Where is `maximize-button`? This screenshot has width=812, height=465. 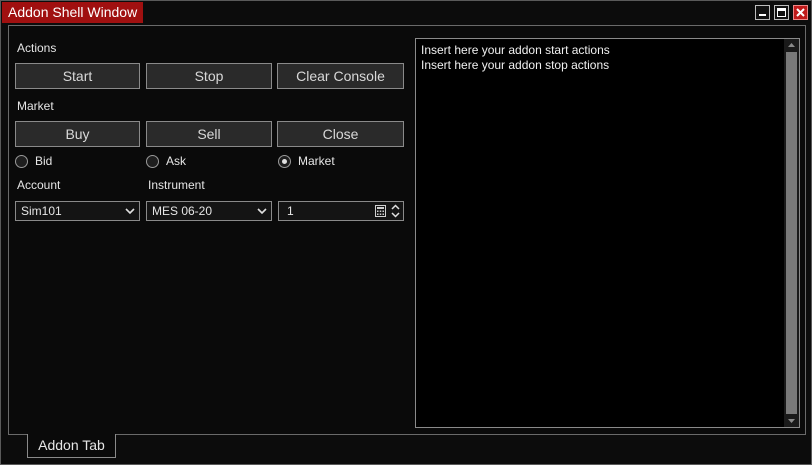
maximize-button is located at coordinates (781, 12).